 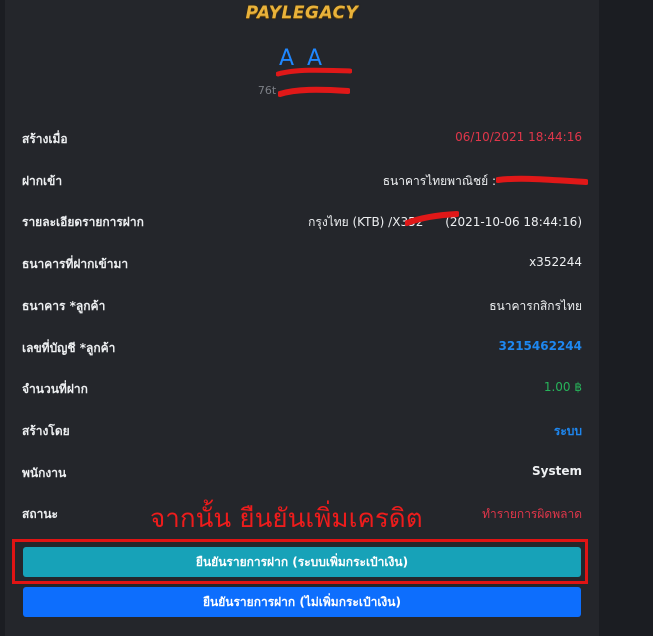 I want to click on detail-row-customer-account: เลขที่บัญชี *ลูกค้า 3215462244, so click(x=302, y=346).